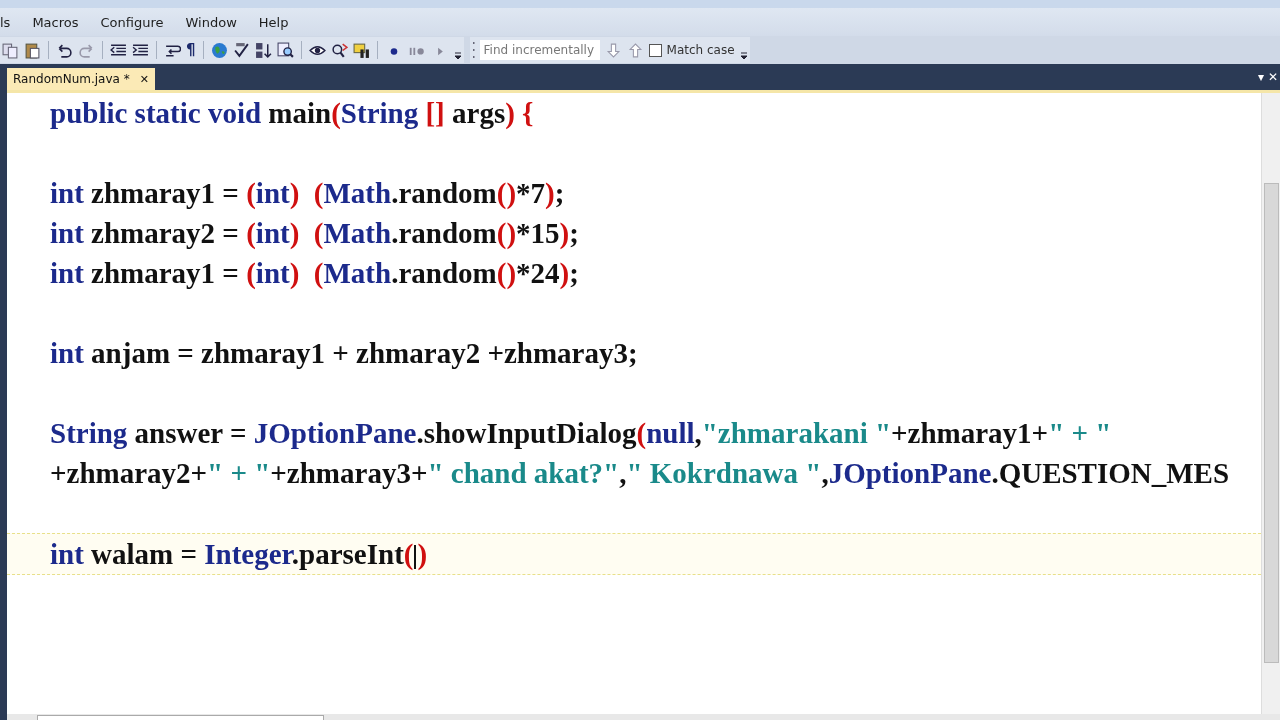 This screenshot has width=1280, height=720. I want to click on menu-item: Help, so click(273, 22).